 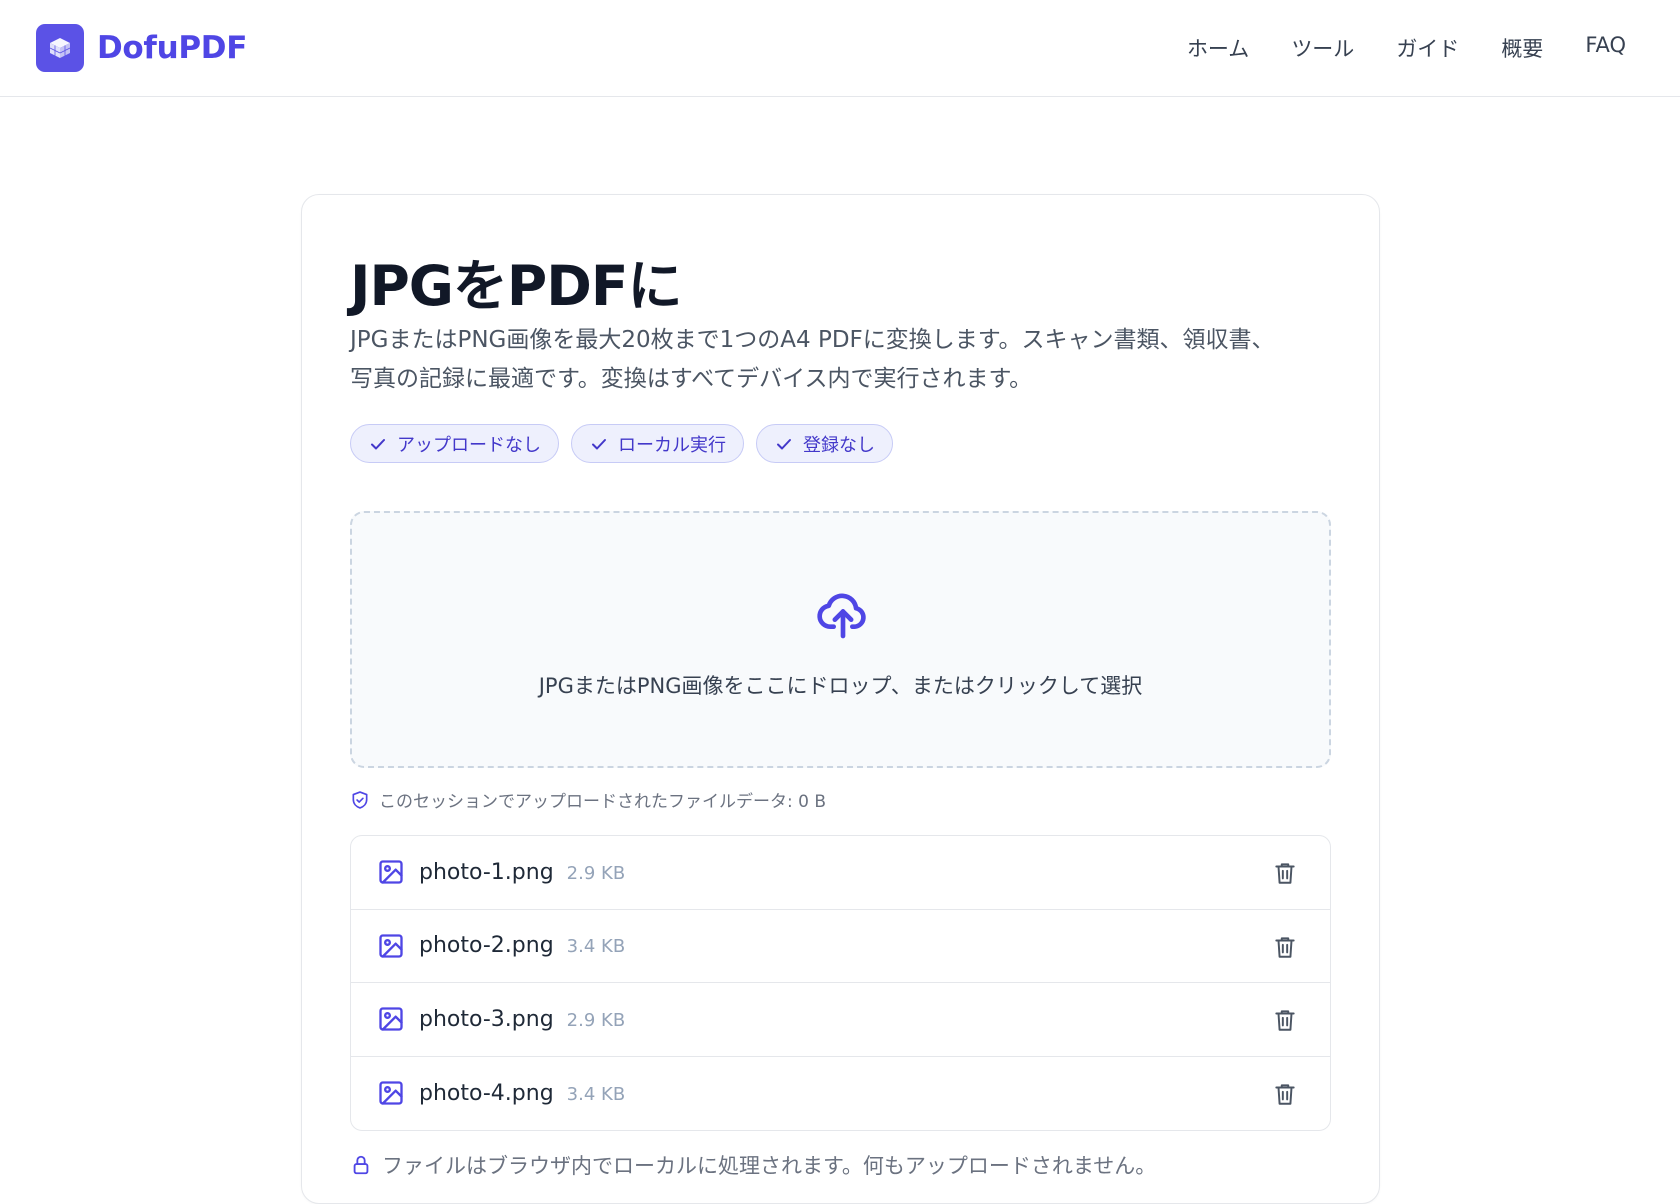 I want to click on shield-check-icon, so click(x=360, y=799).